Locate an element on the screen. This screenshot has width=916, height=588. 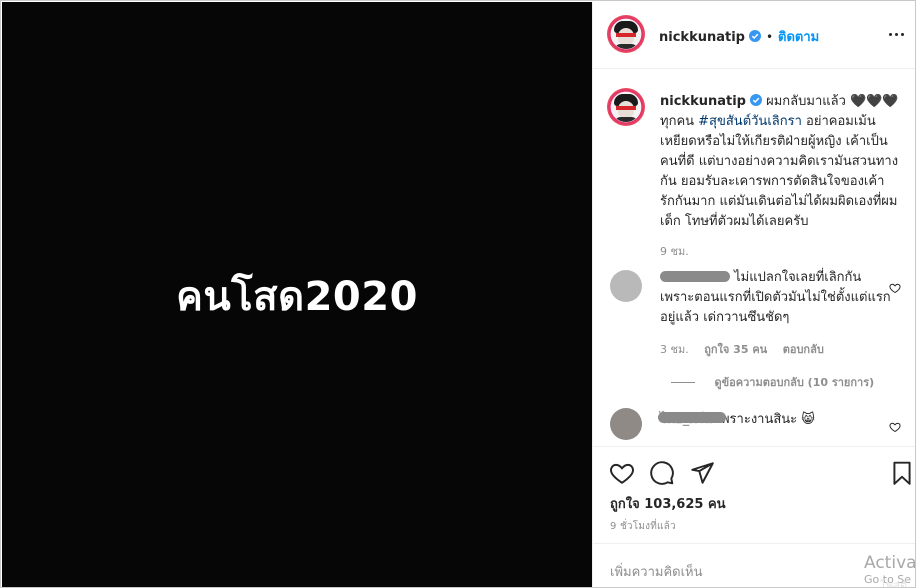
replies-line is located at coordinates (683, 382).